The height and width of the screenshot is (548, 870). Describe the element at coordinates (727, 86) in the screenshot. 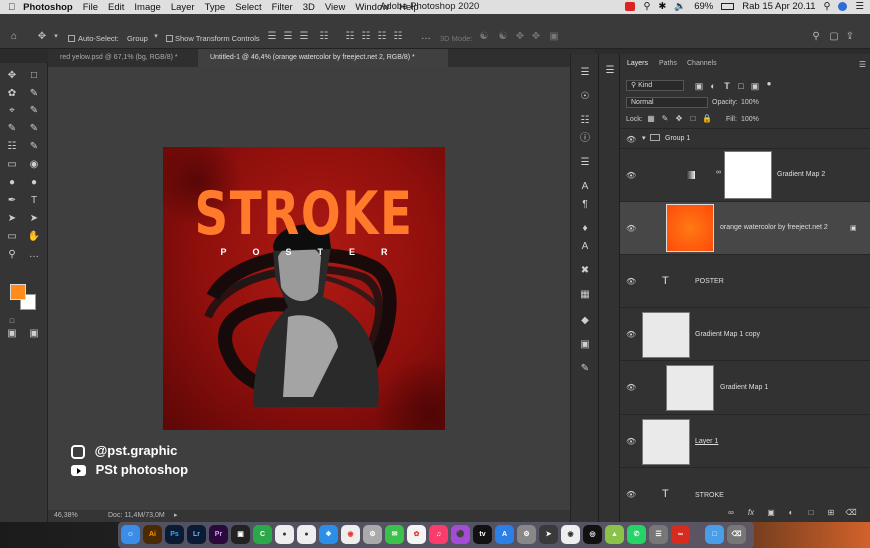

I see `filter-type-icon: T` at that location.